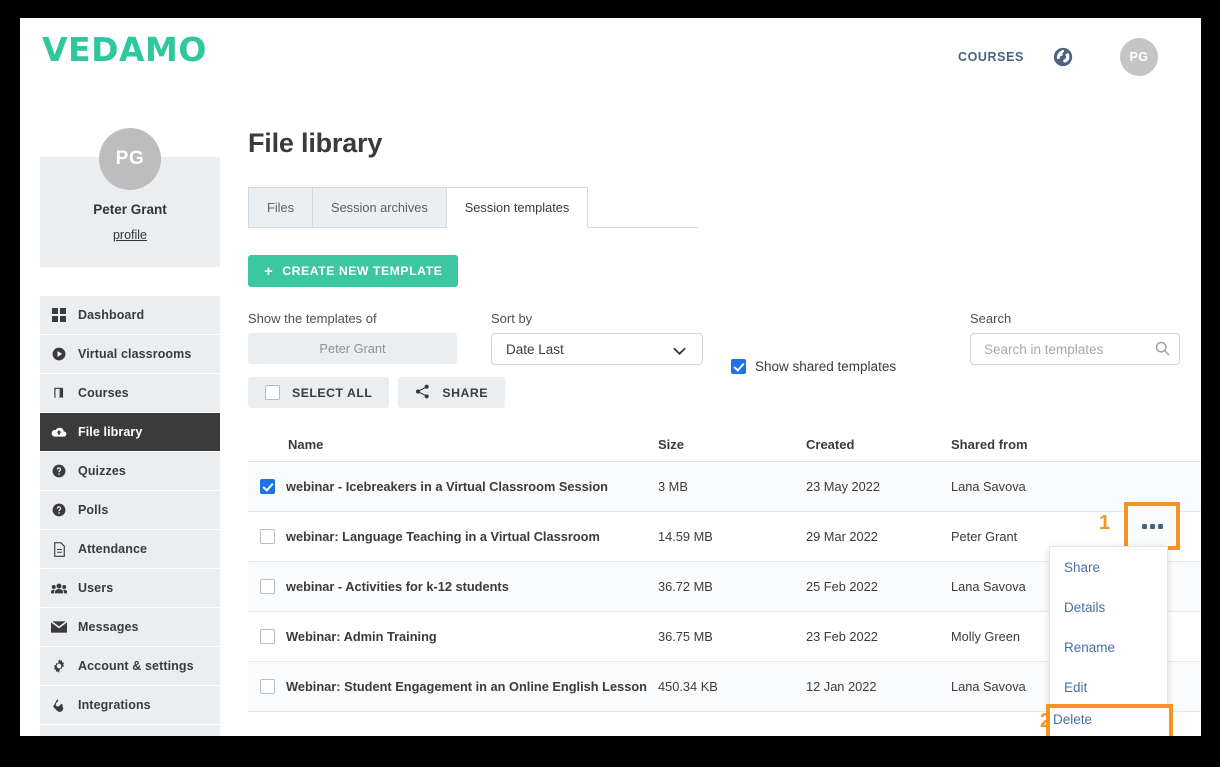 The image size is (1220, 767). I want to click on owner-filter-value: Peter Grant, so click(352, 348).